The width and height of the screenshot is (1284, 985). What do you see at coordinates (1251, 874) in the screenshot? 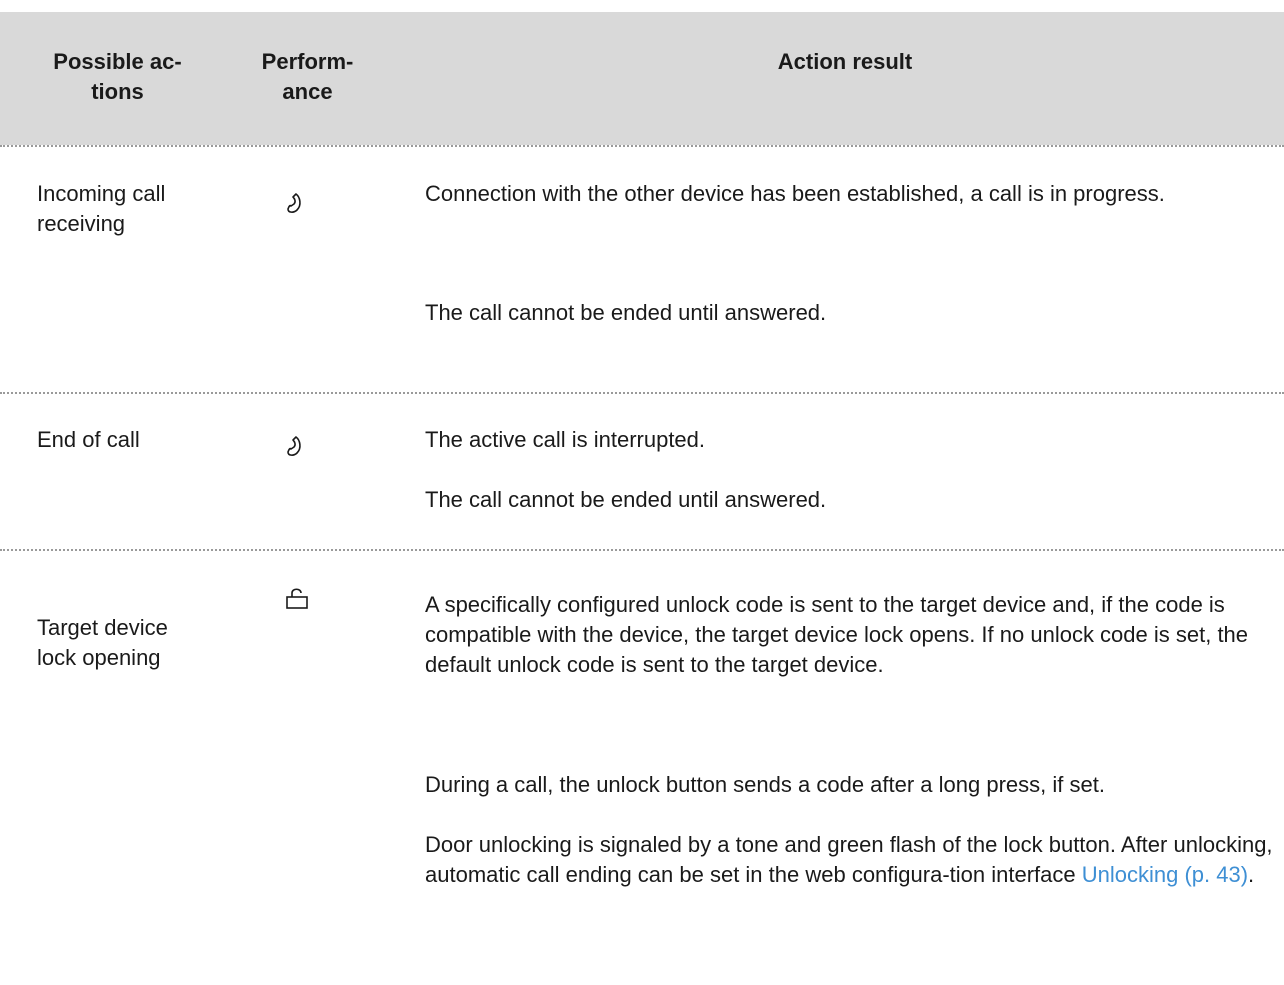
I see `result-door-unlocking-end: .` at bounding box center [1251, 874].